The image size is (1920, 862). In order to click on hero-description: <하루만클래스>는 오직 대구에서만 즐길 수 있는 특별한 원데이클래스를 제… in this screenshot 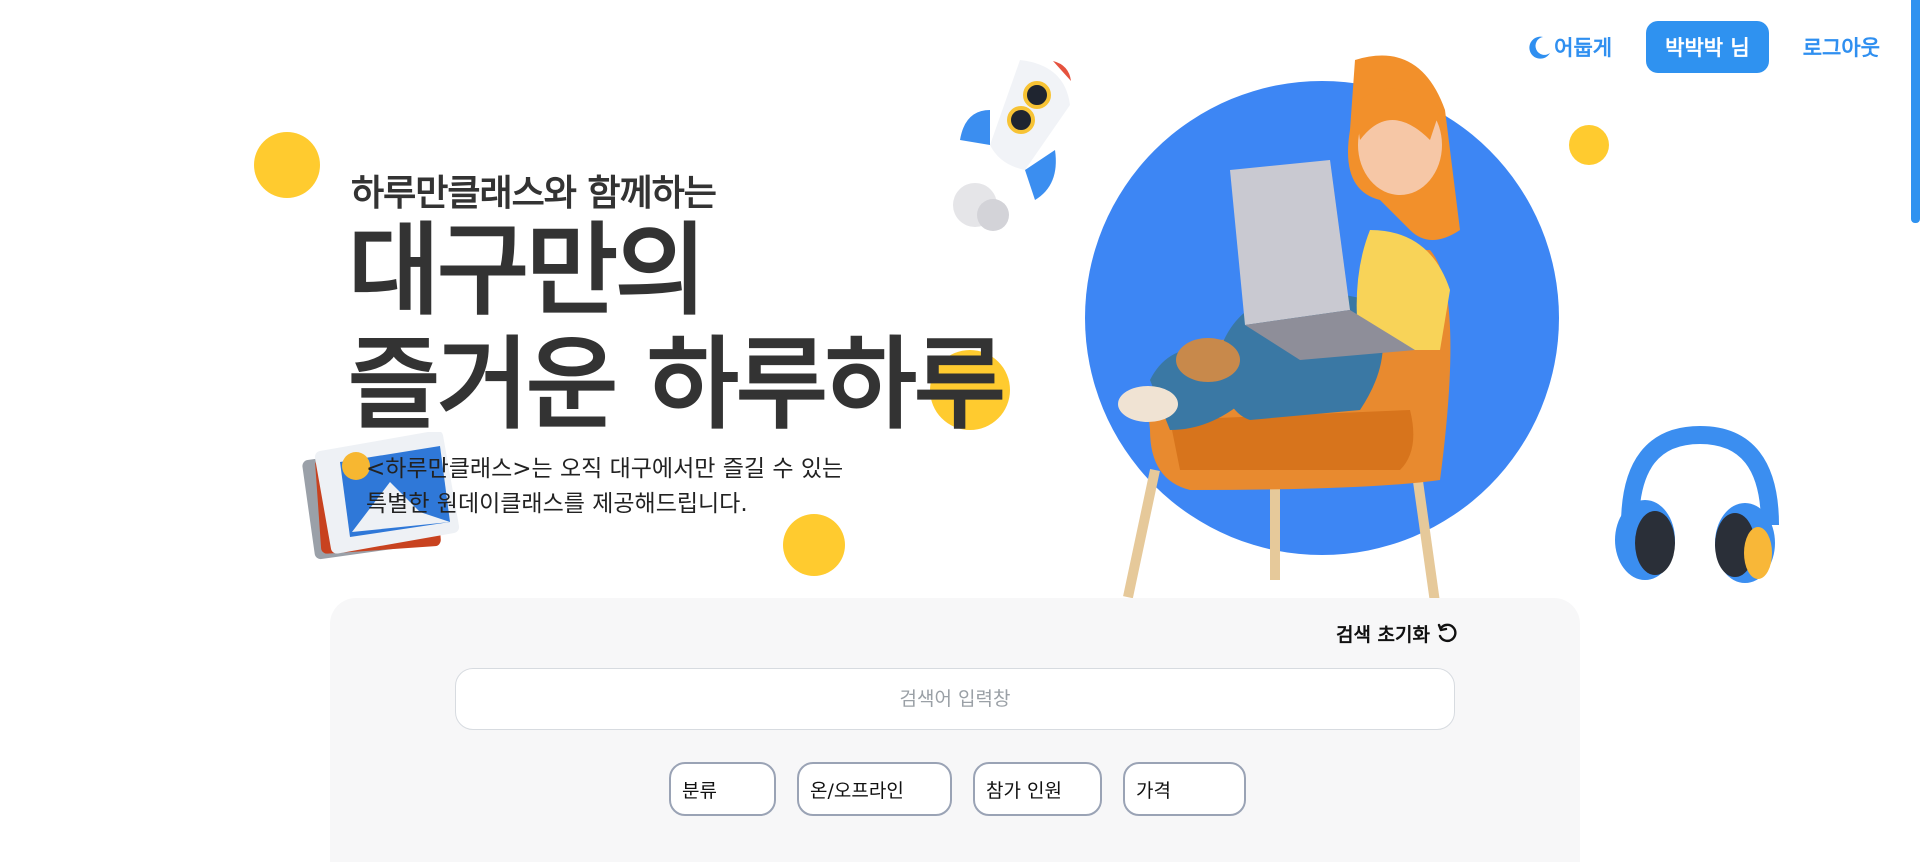, I will do `click(605, 486)`.